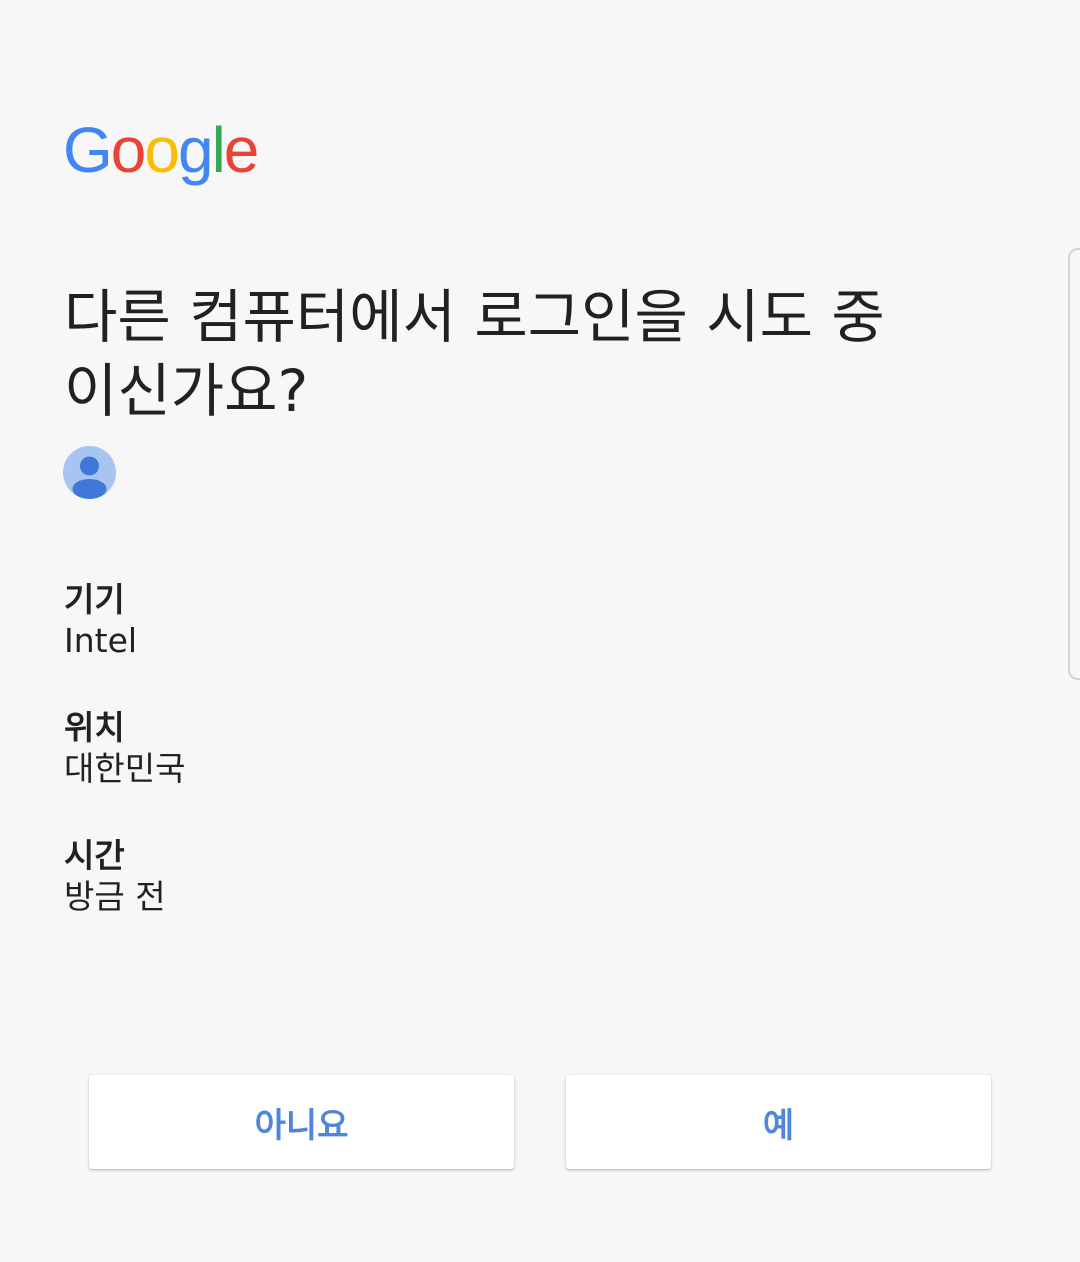 The height and width of the screenshot is (1262, 1080). What do you see at coordinates (218, 150) in the screenshot?
I see `logo-letter-l: l` at bounding box center [218, 150].